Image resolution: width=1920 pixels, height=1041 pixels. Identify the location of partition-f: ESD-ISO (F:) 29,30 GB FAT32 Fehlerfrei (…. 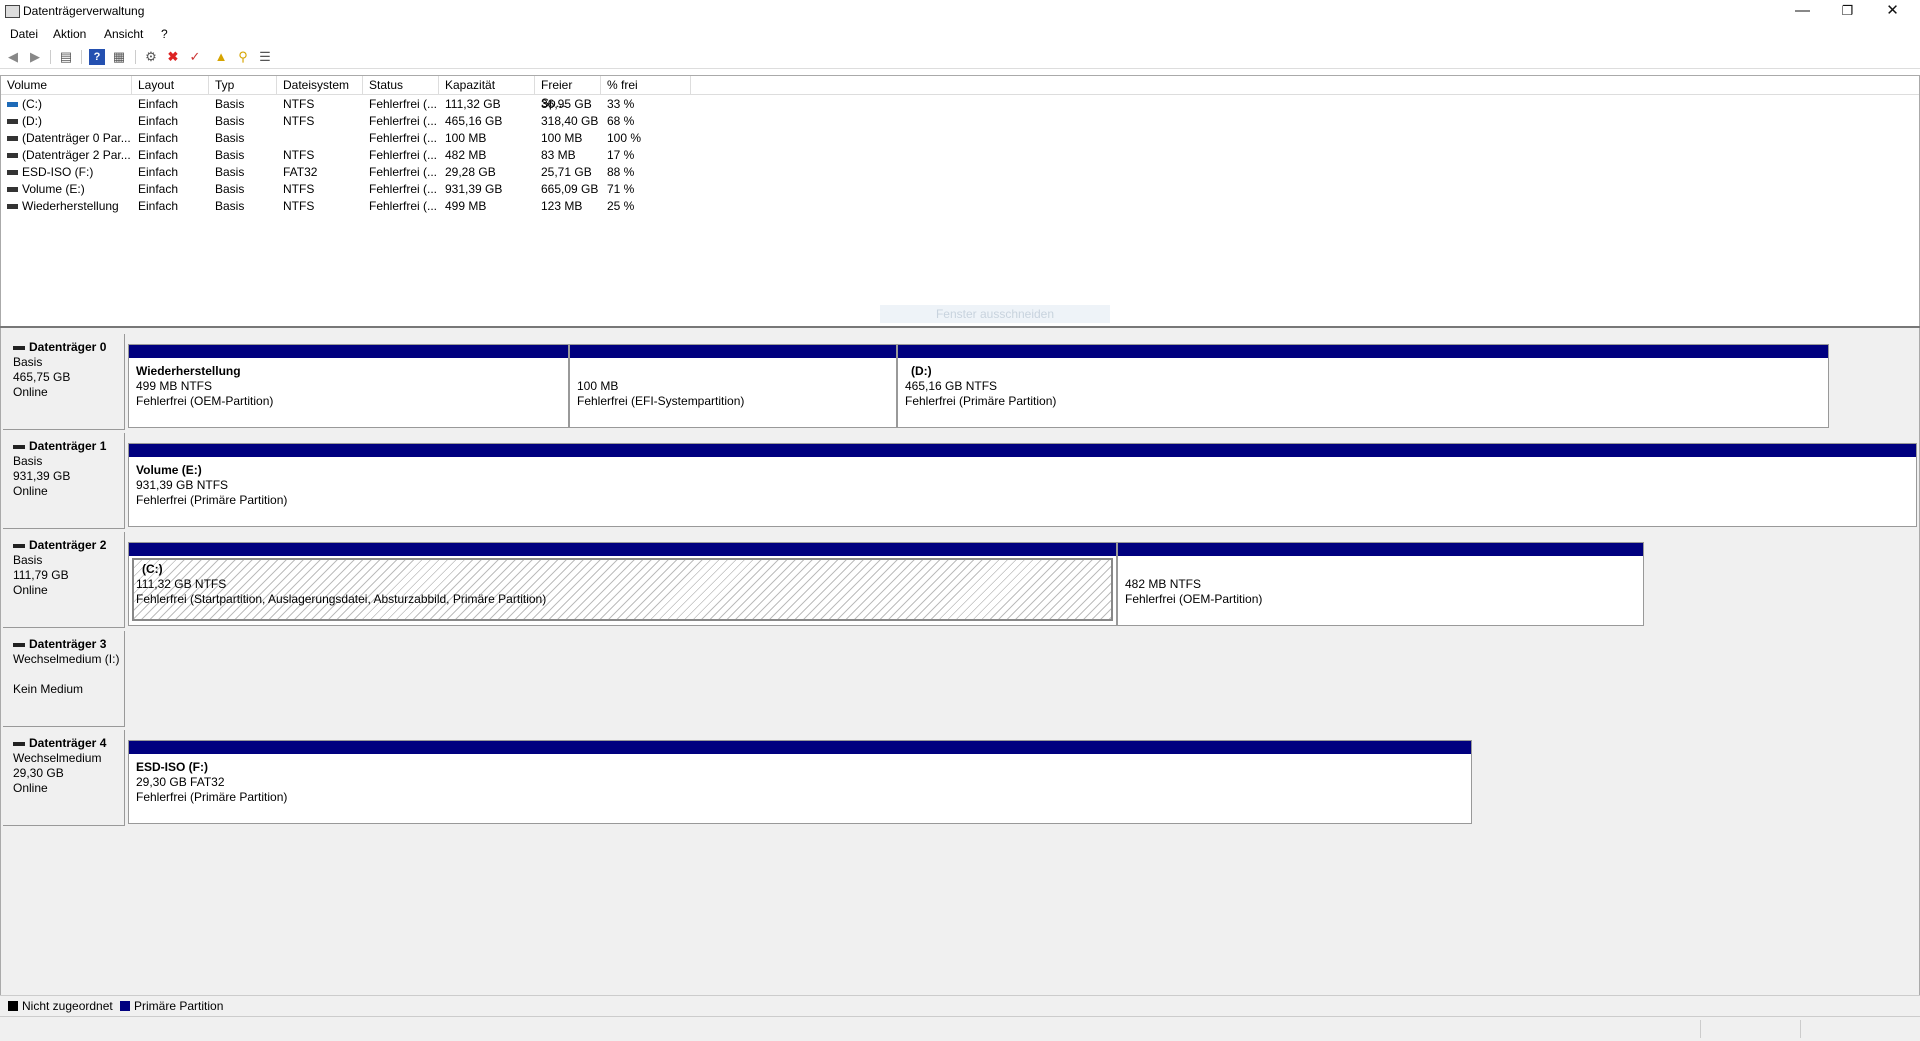
(800, 782).